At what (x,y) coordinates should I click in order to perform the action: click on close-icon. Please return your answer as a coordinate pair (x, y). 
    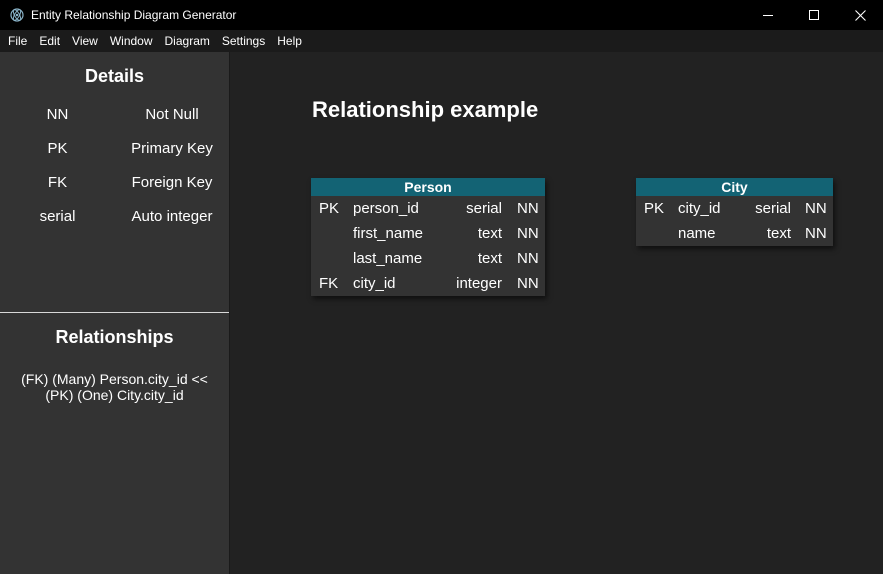
    Looking at the image, I should click on (860, 15).